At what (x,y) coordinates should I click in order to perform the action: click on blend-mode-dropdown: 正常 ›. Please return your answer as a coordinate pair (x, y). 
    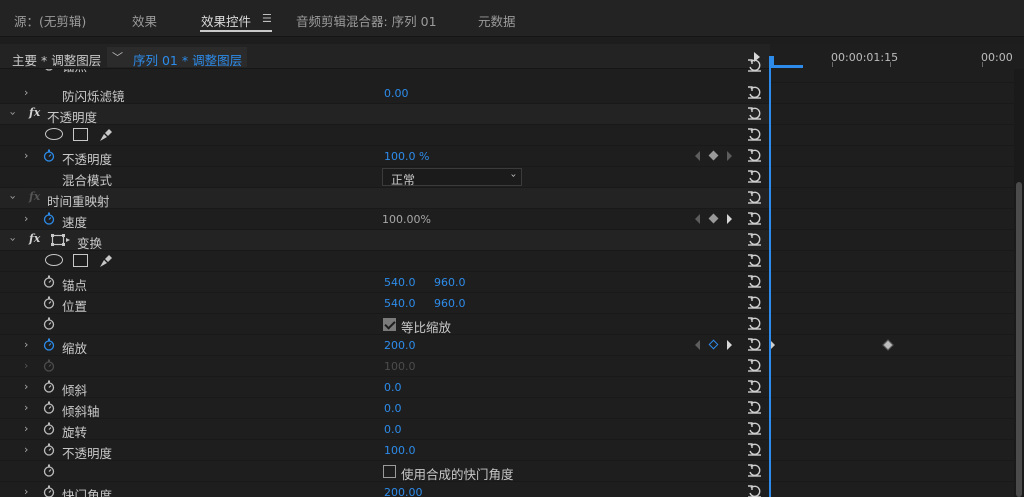
    Looking at the image, I should click on (452, 177).